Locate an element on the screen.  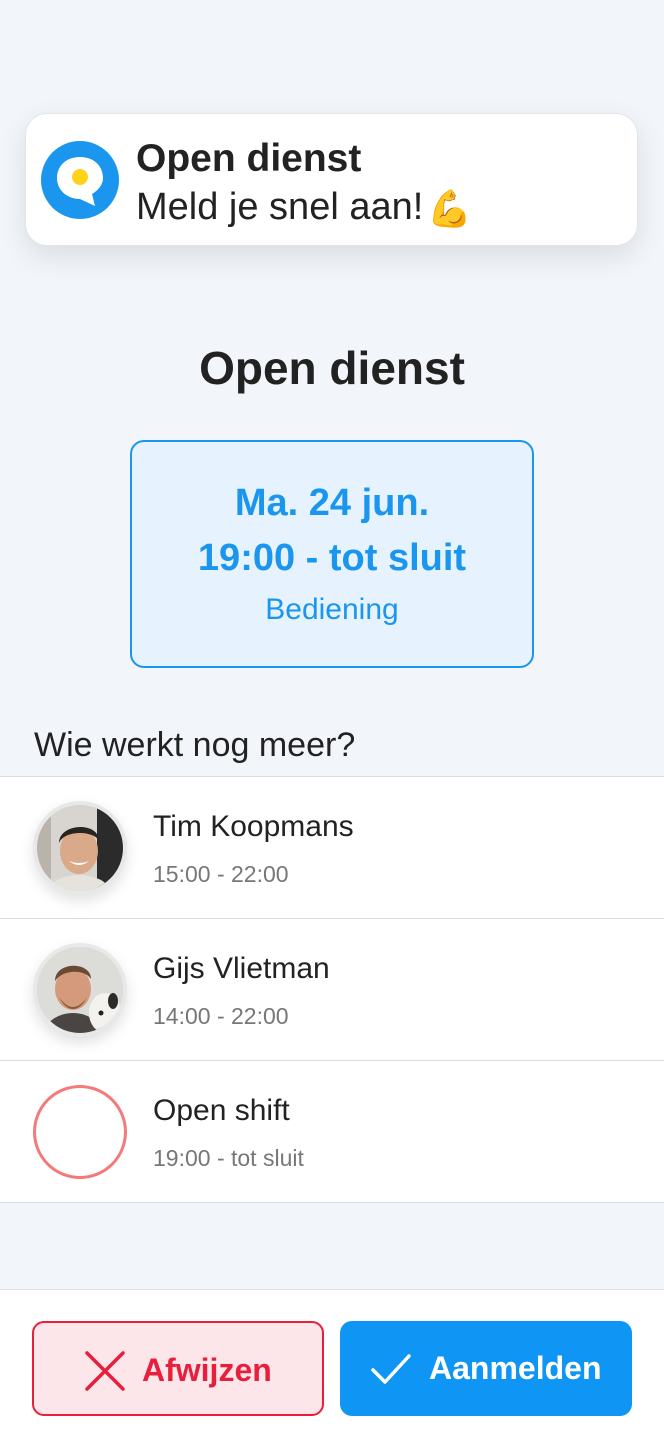
notification-message: Meld je snel aan! is located at coordinates (280, 207).